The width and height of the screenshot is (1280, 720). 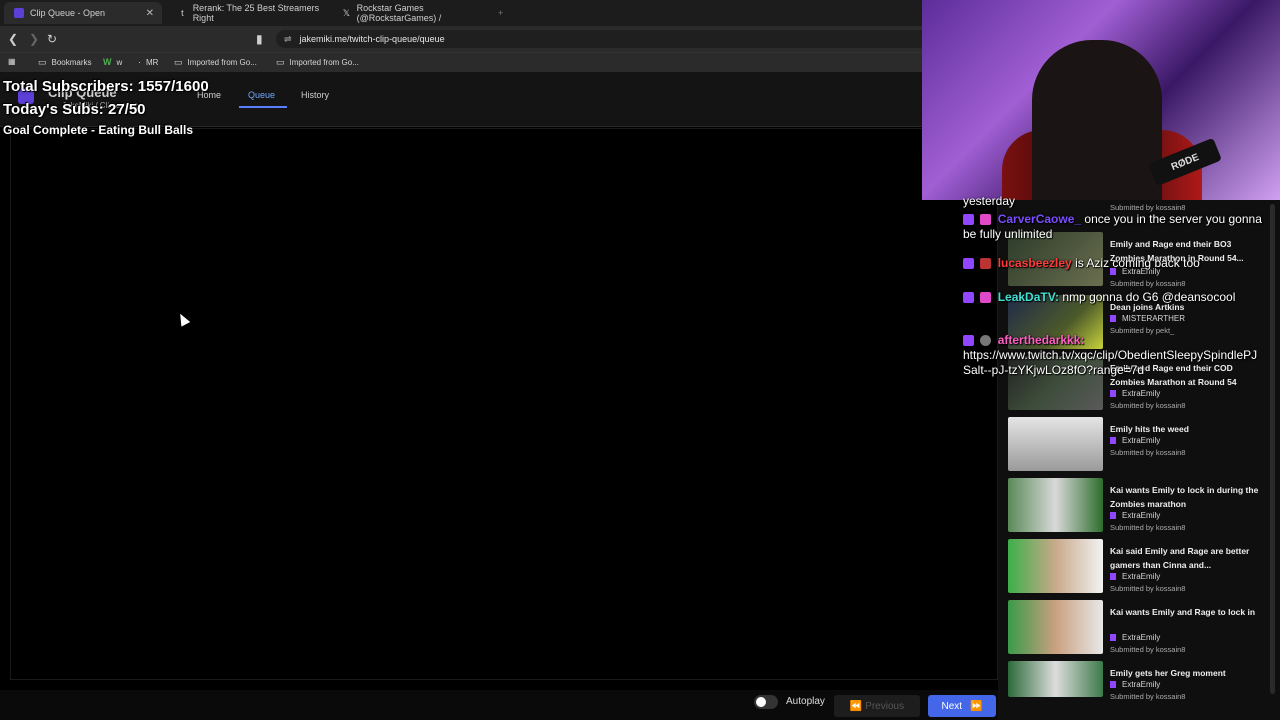 What do you see at coordinates (12, 61) in the screenshot?
I see `apps-icon: ▦` at bounding box center [12, 61].